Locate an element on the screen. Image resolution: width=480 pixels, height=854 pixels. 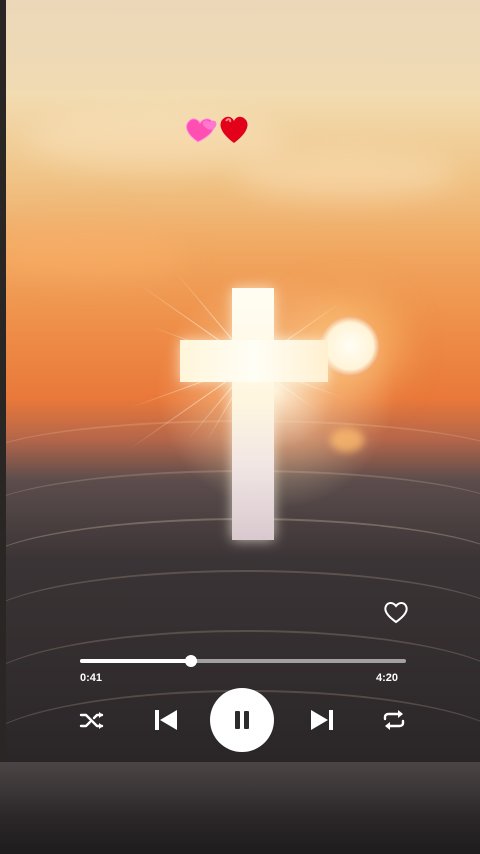
skip-next-icon is located at coordinates (322, 720).